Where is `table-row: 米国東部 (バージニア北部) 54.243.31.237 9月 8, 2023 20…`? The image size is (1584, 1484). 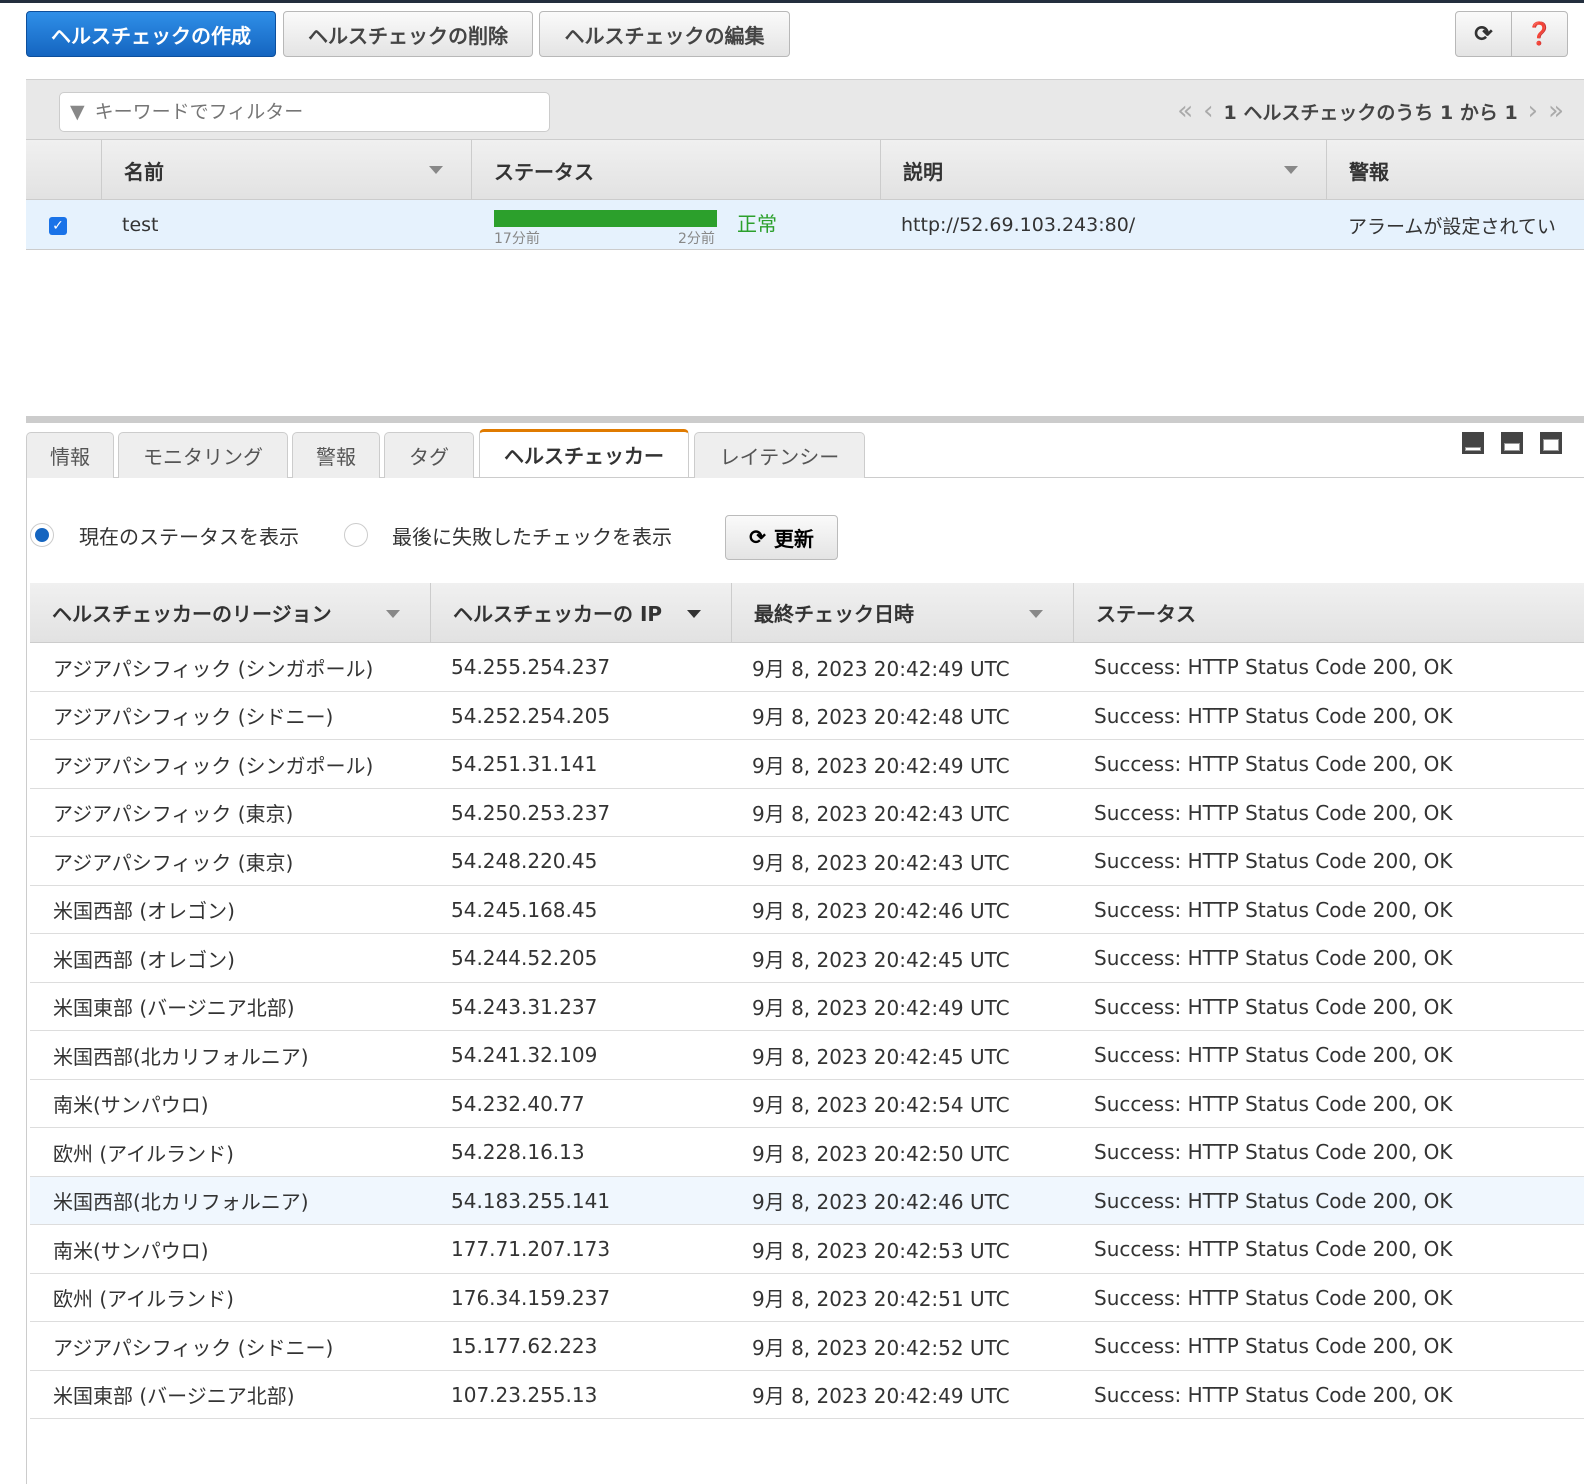 table-row: 米国東部 (バージニア北部) 54.243.31.237 9月 8, 2023 20… is located at coordinates (807, 1007).